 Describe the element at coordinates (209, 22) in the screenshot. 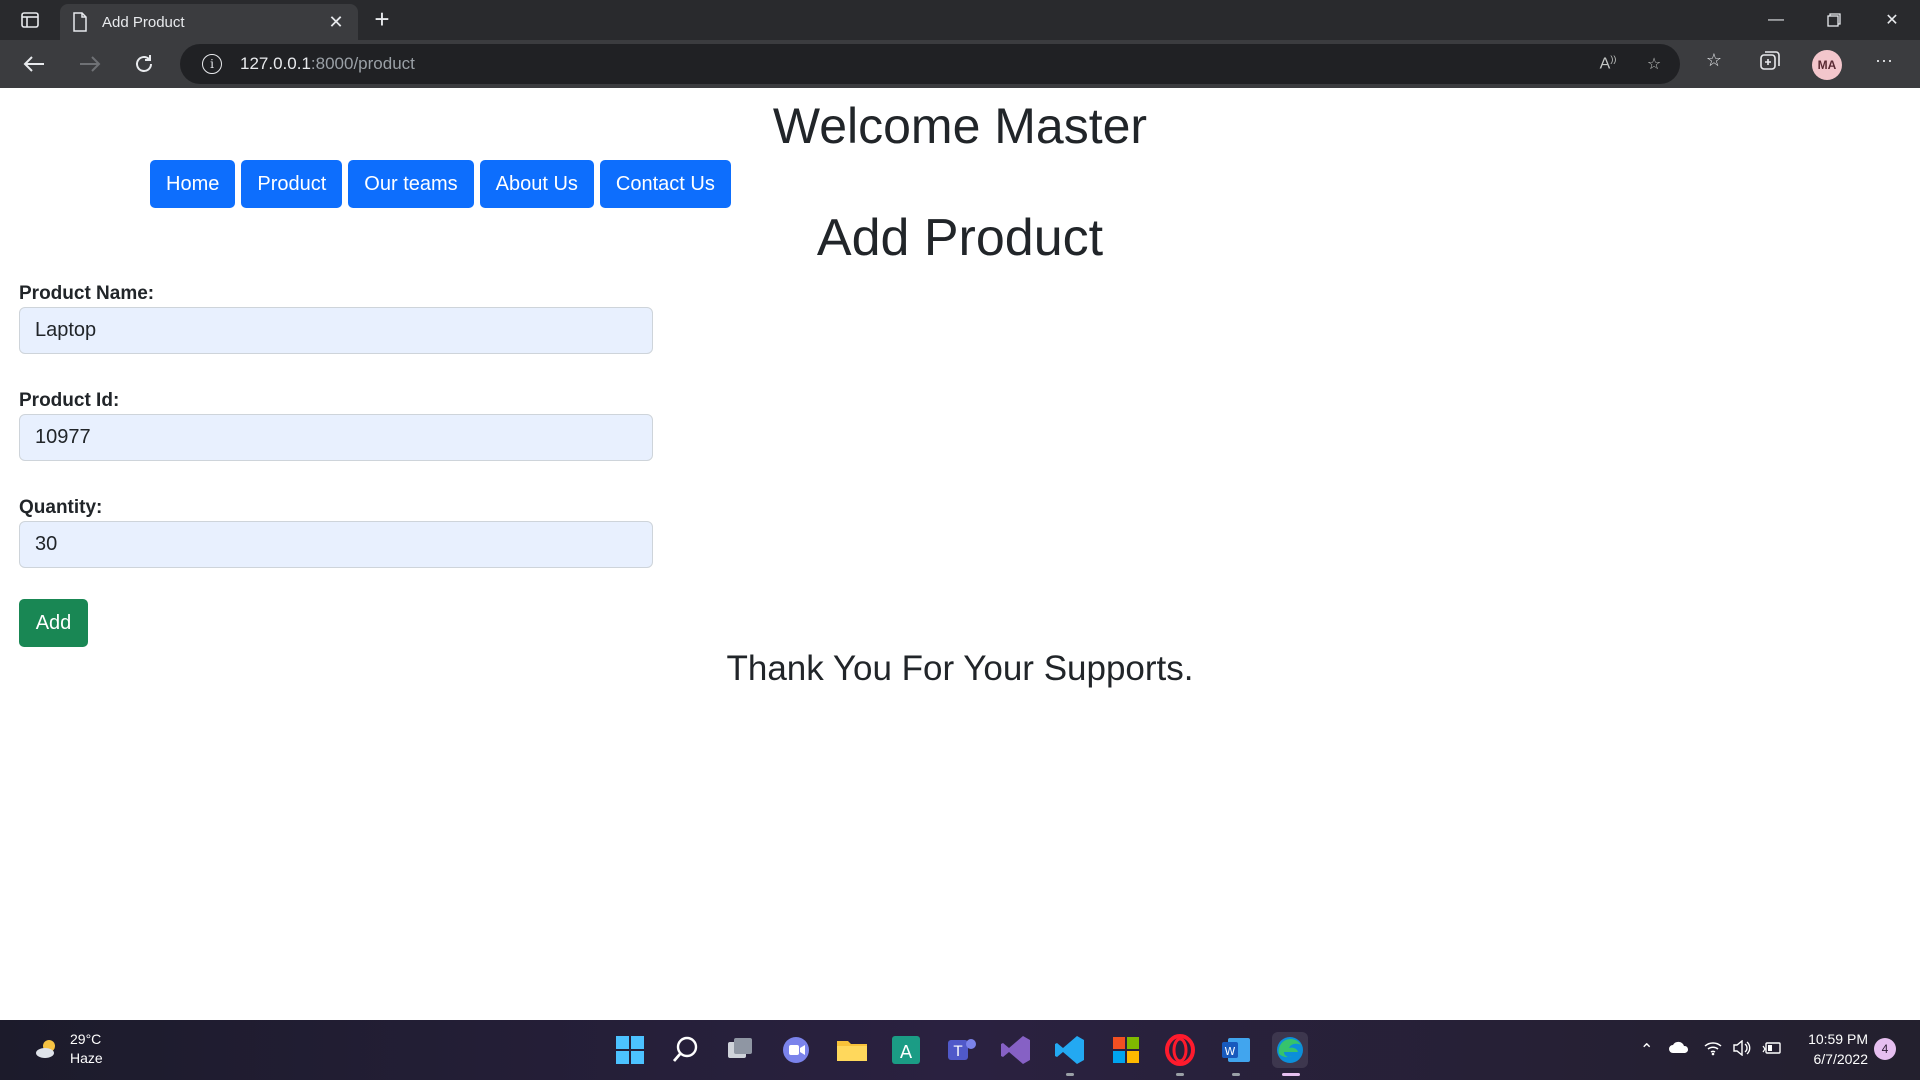

I see `tab-add-product: Add Product ✕` at that location.